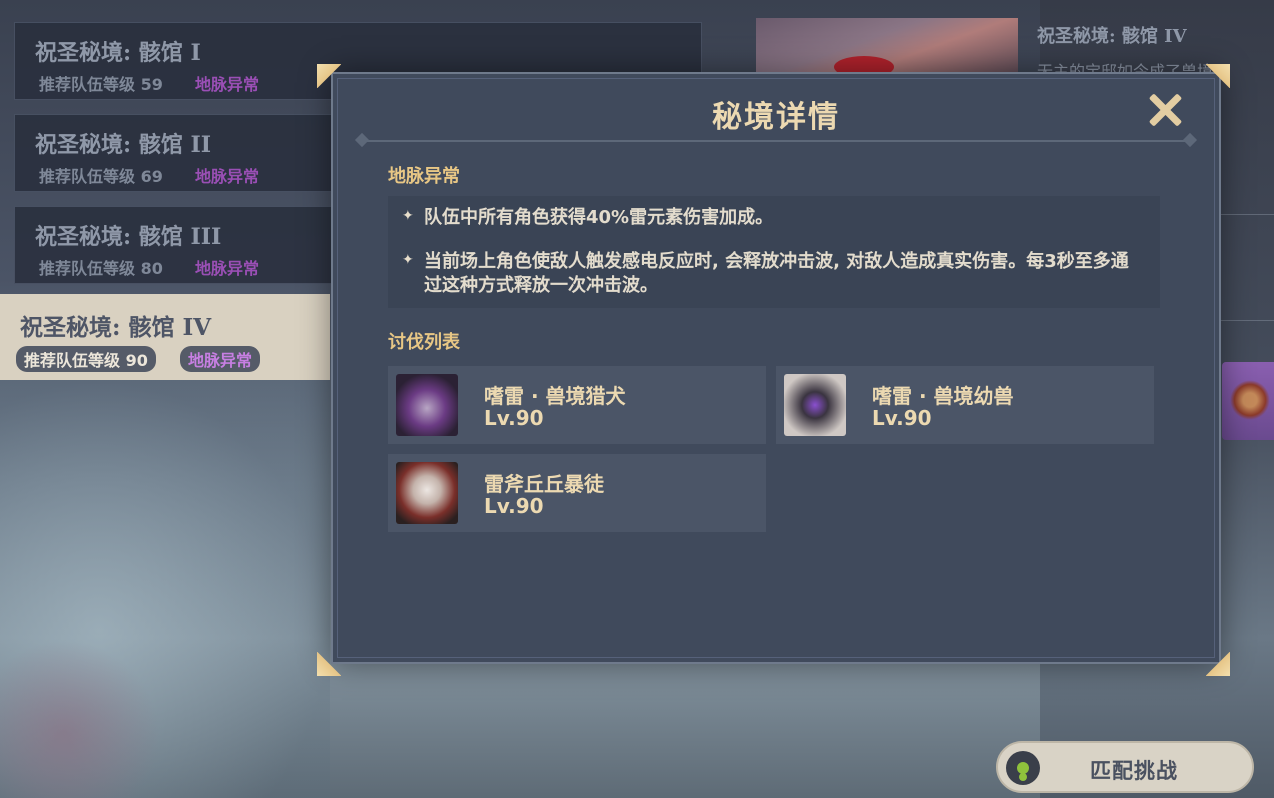  Describe the element at coordinates (776, 117) in the screenshot. I see `dialog-title: 秘境详情` at that location.